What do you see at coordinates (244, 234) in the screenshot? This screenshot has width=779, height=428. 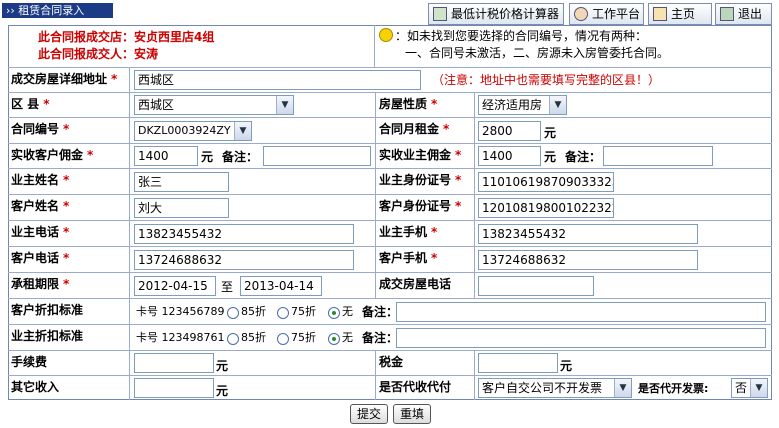 I see `owner-phone-input: 13823455432` at bounding box center [244, 234].